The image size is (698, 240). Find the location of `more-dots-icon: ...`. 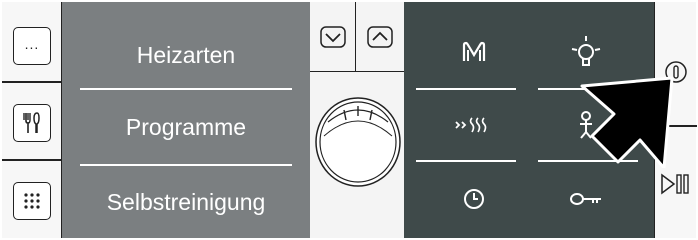

more-dots-icon: ... is located at coordinates (32, 44).